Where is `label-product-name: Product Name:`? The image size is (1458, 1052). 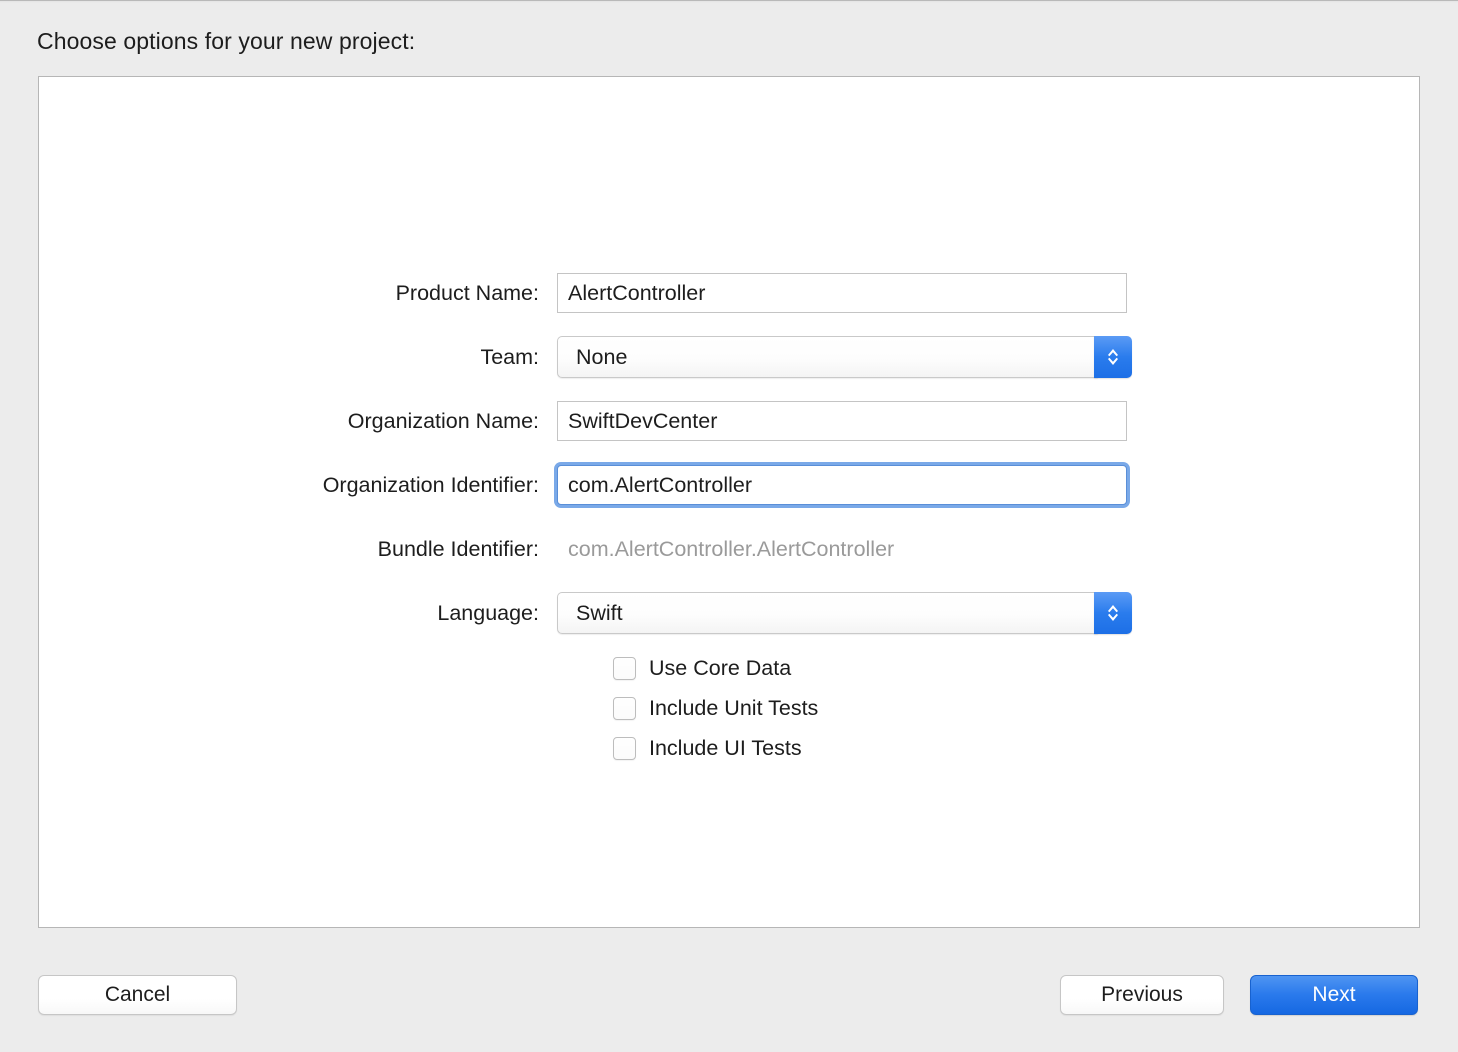 label-product-name: Product Name: is located at coordinates (467, 292).